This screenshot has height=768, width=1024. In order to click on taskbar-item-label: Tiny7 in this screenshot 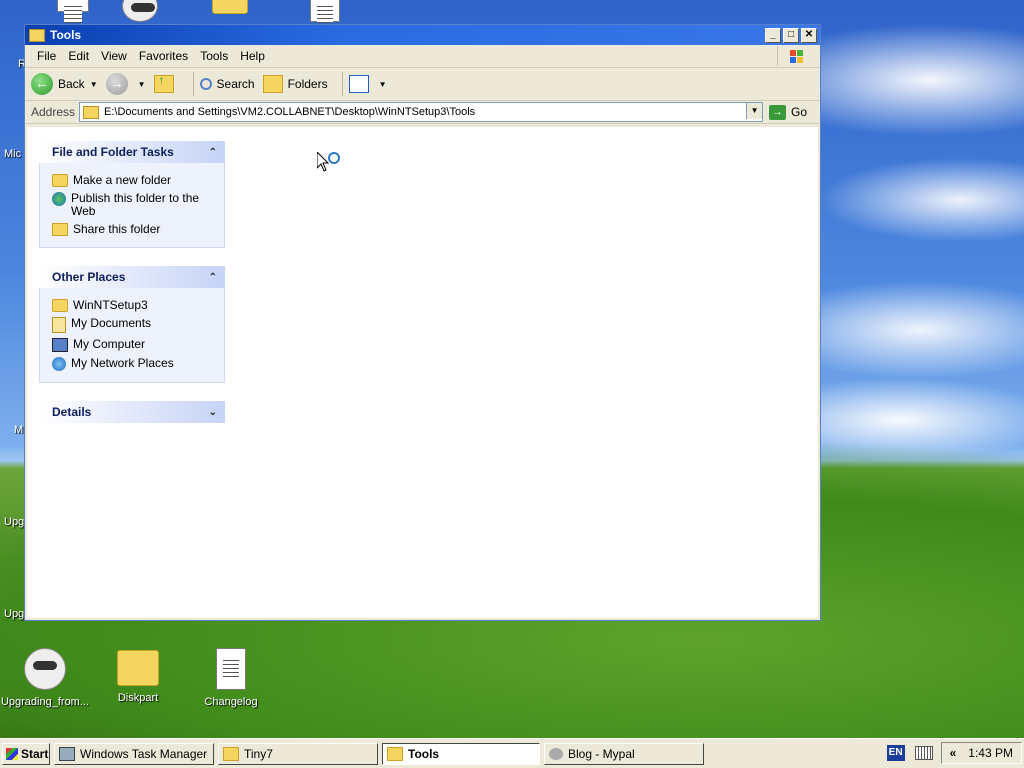, I will do `click(258, 753)`.